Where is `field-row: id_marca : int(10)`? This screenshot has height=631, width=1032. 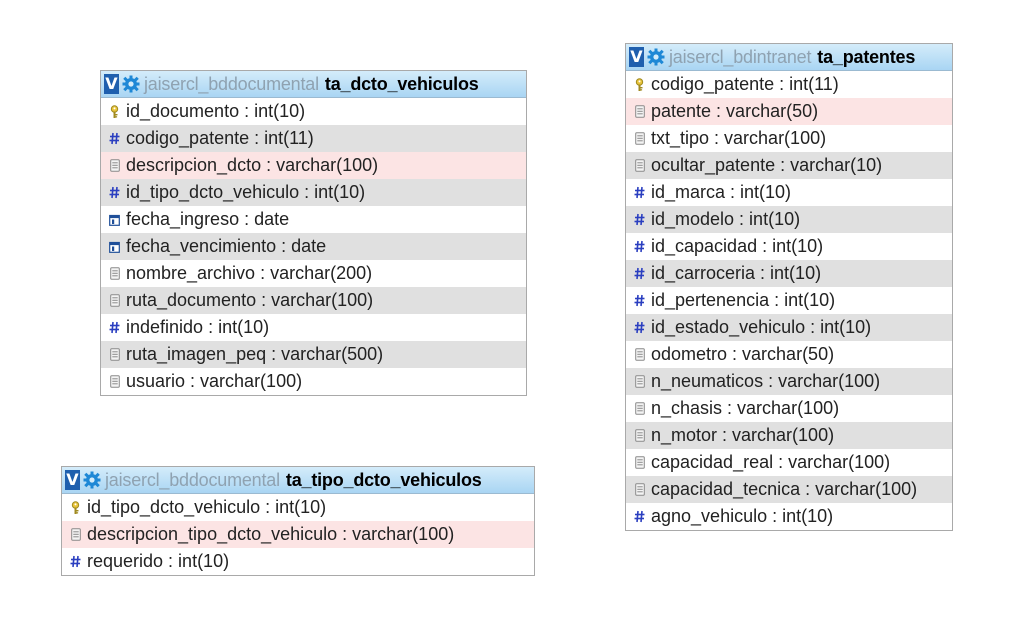 field-row: id_marca : int(10) is located at coordinates (789, 192).